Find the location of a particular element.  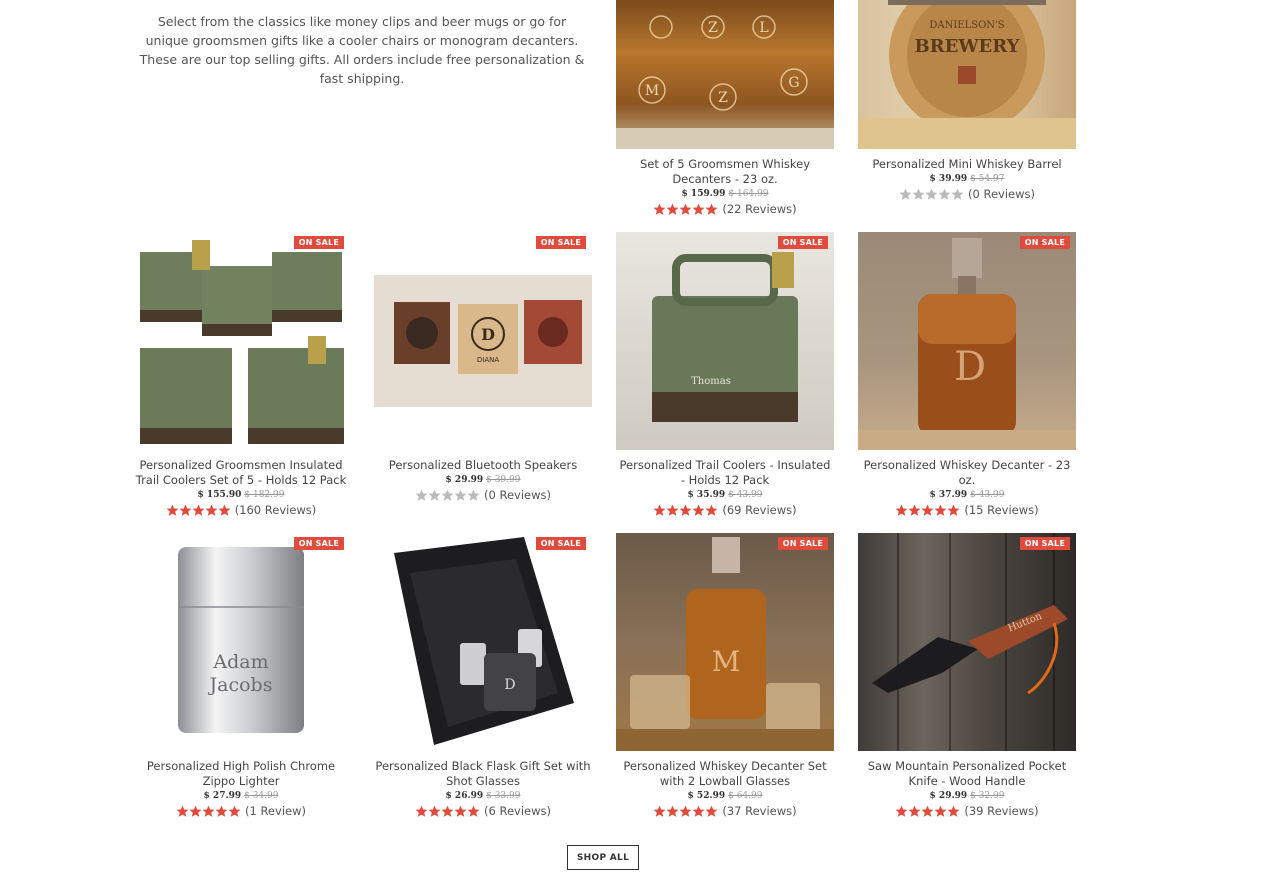

product-rating: (6 Reviews) is located at coordinates (483, 811).